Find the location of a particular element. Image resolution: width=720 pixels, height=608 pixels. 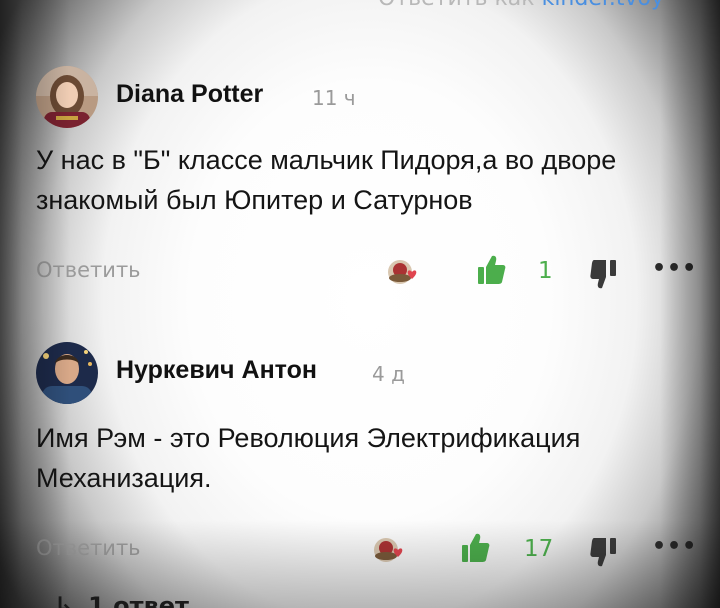

comment-author: Diana Potter is located at coordinates (189, 94).